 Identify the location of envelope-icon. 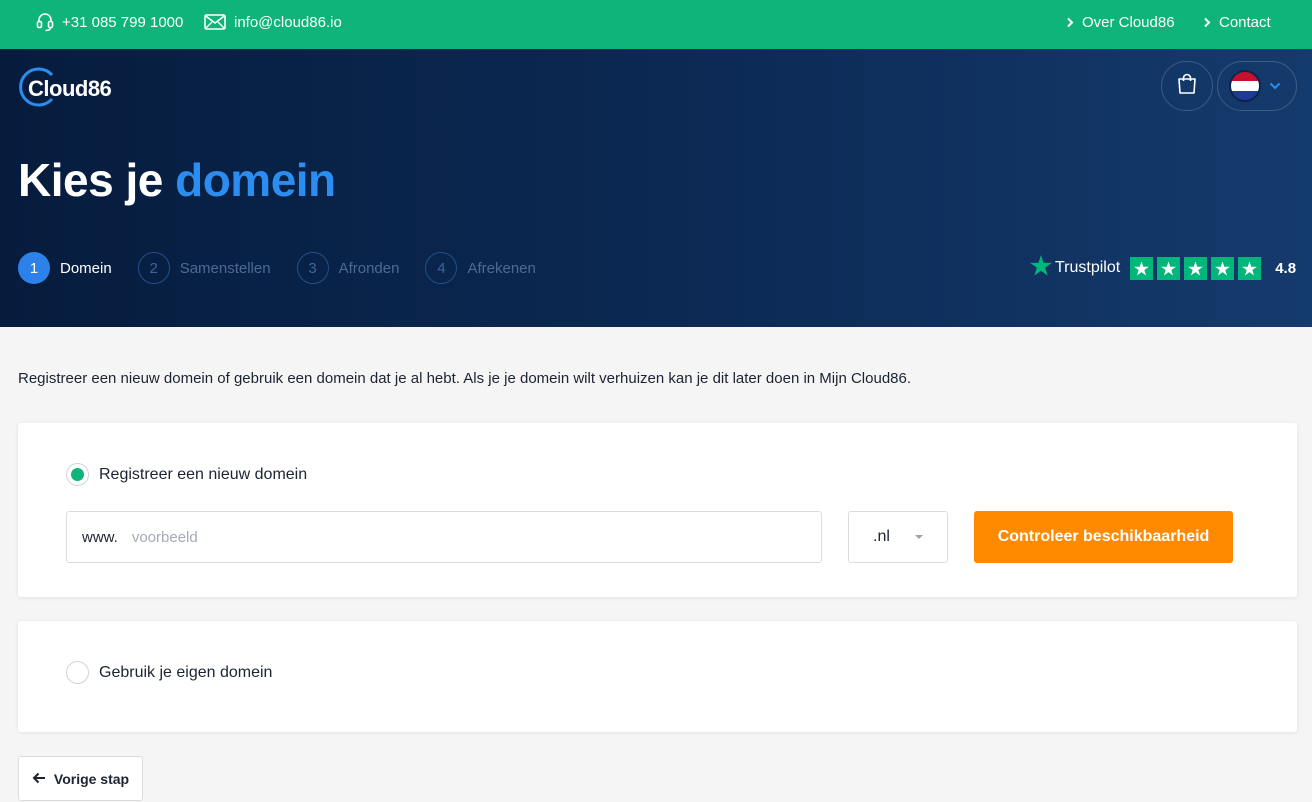
(215, 22).